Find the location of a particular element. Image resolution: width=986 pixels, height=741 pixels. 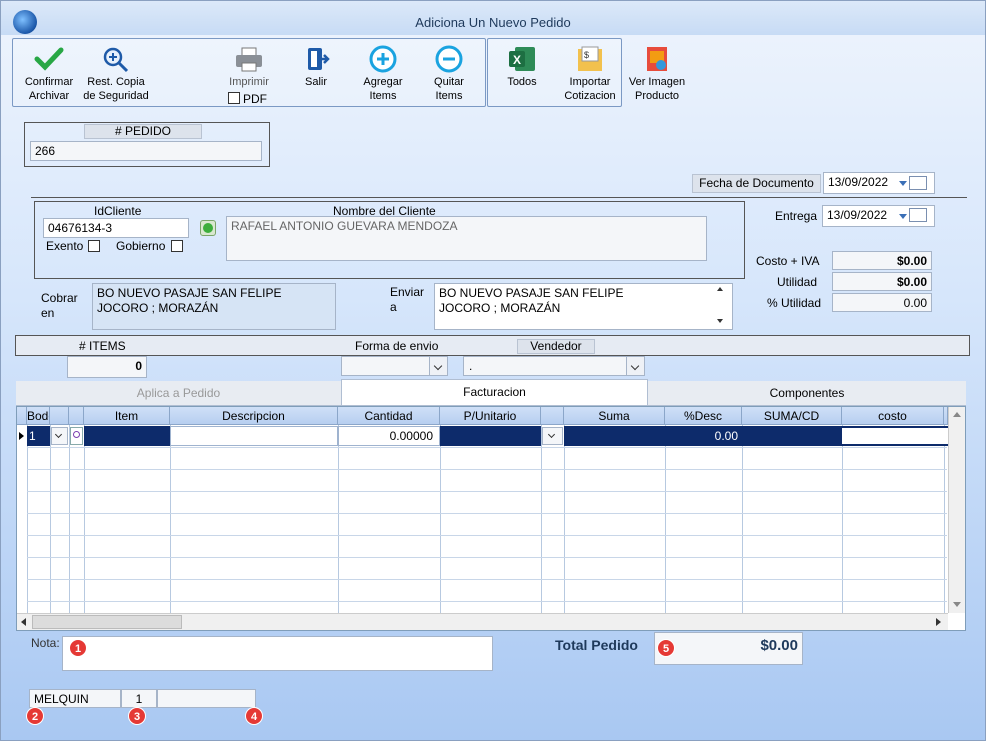

sum-cell is located at coordinates (614, 436).